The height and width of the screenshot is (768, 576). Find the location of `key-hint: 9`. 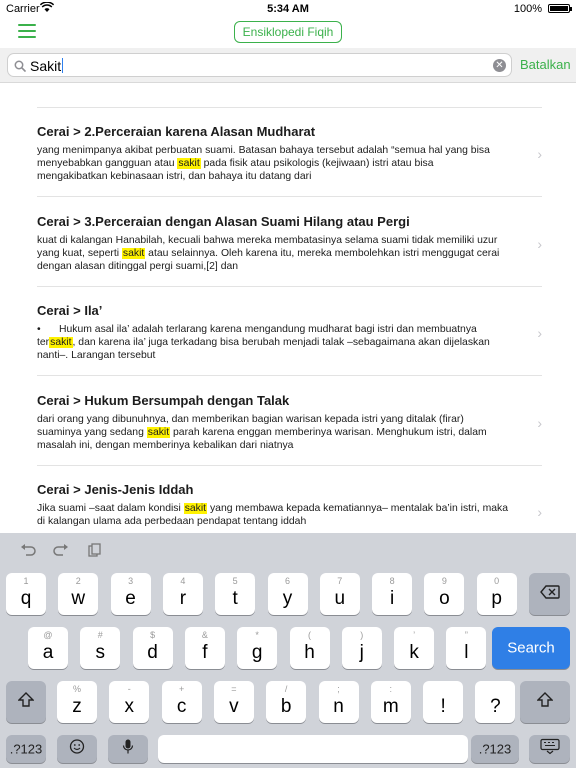

key-hint: 9 is located at coordinates (444, 581).